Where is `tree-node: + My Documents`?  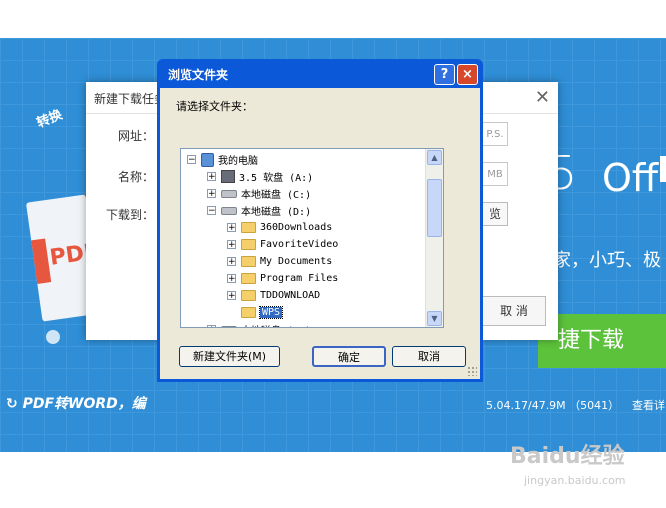 tree-node: + My Documents is located at coordinates (279, 261).